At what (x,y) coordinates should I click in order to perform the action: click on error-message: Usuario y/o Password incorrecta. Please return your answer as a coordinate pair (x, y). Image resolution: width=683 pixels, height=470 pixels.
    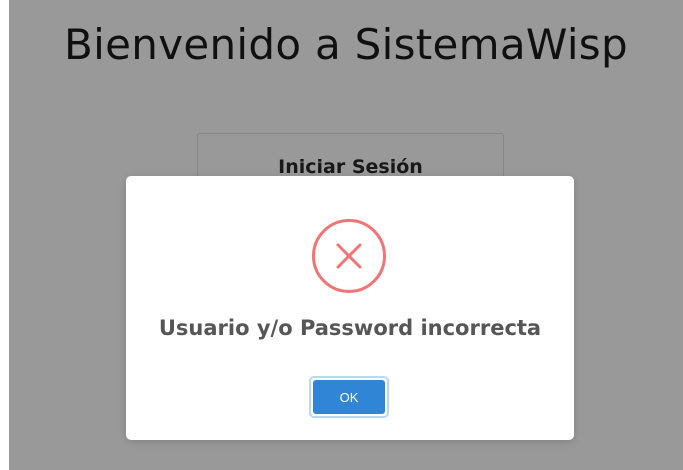
    Looking at the image, I should click on (350, 328).